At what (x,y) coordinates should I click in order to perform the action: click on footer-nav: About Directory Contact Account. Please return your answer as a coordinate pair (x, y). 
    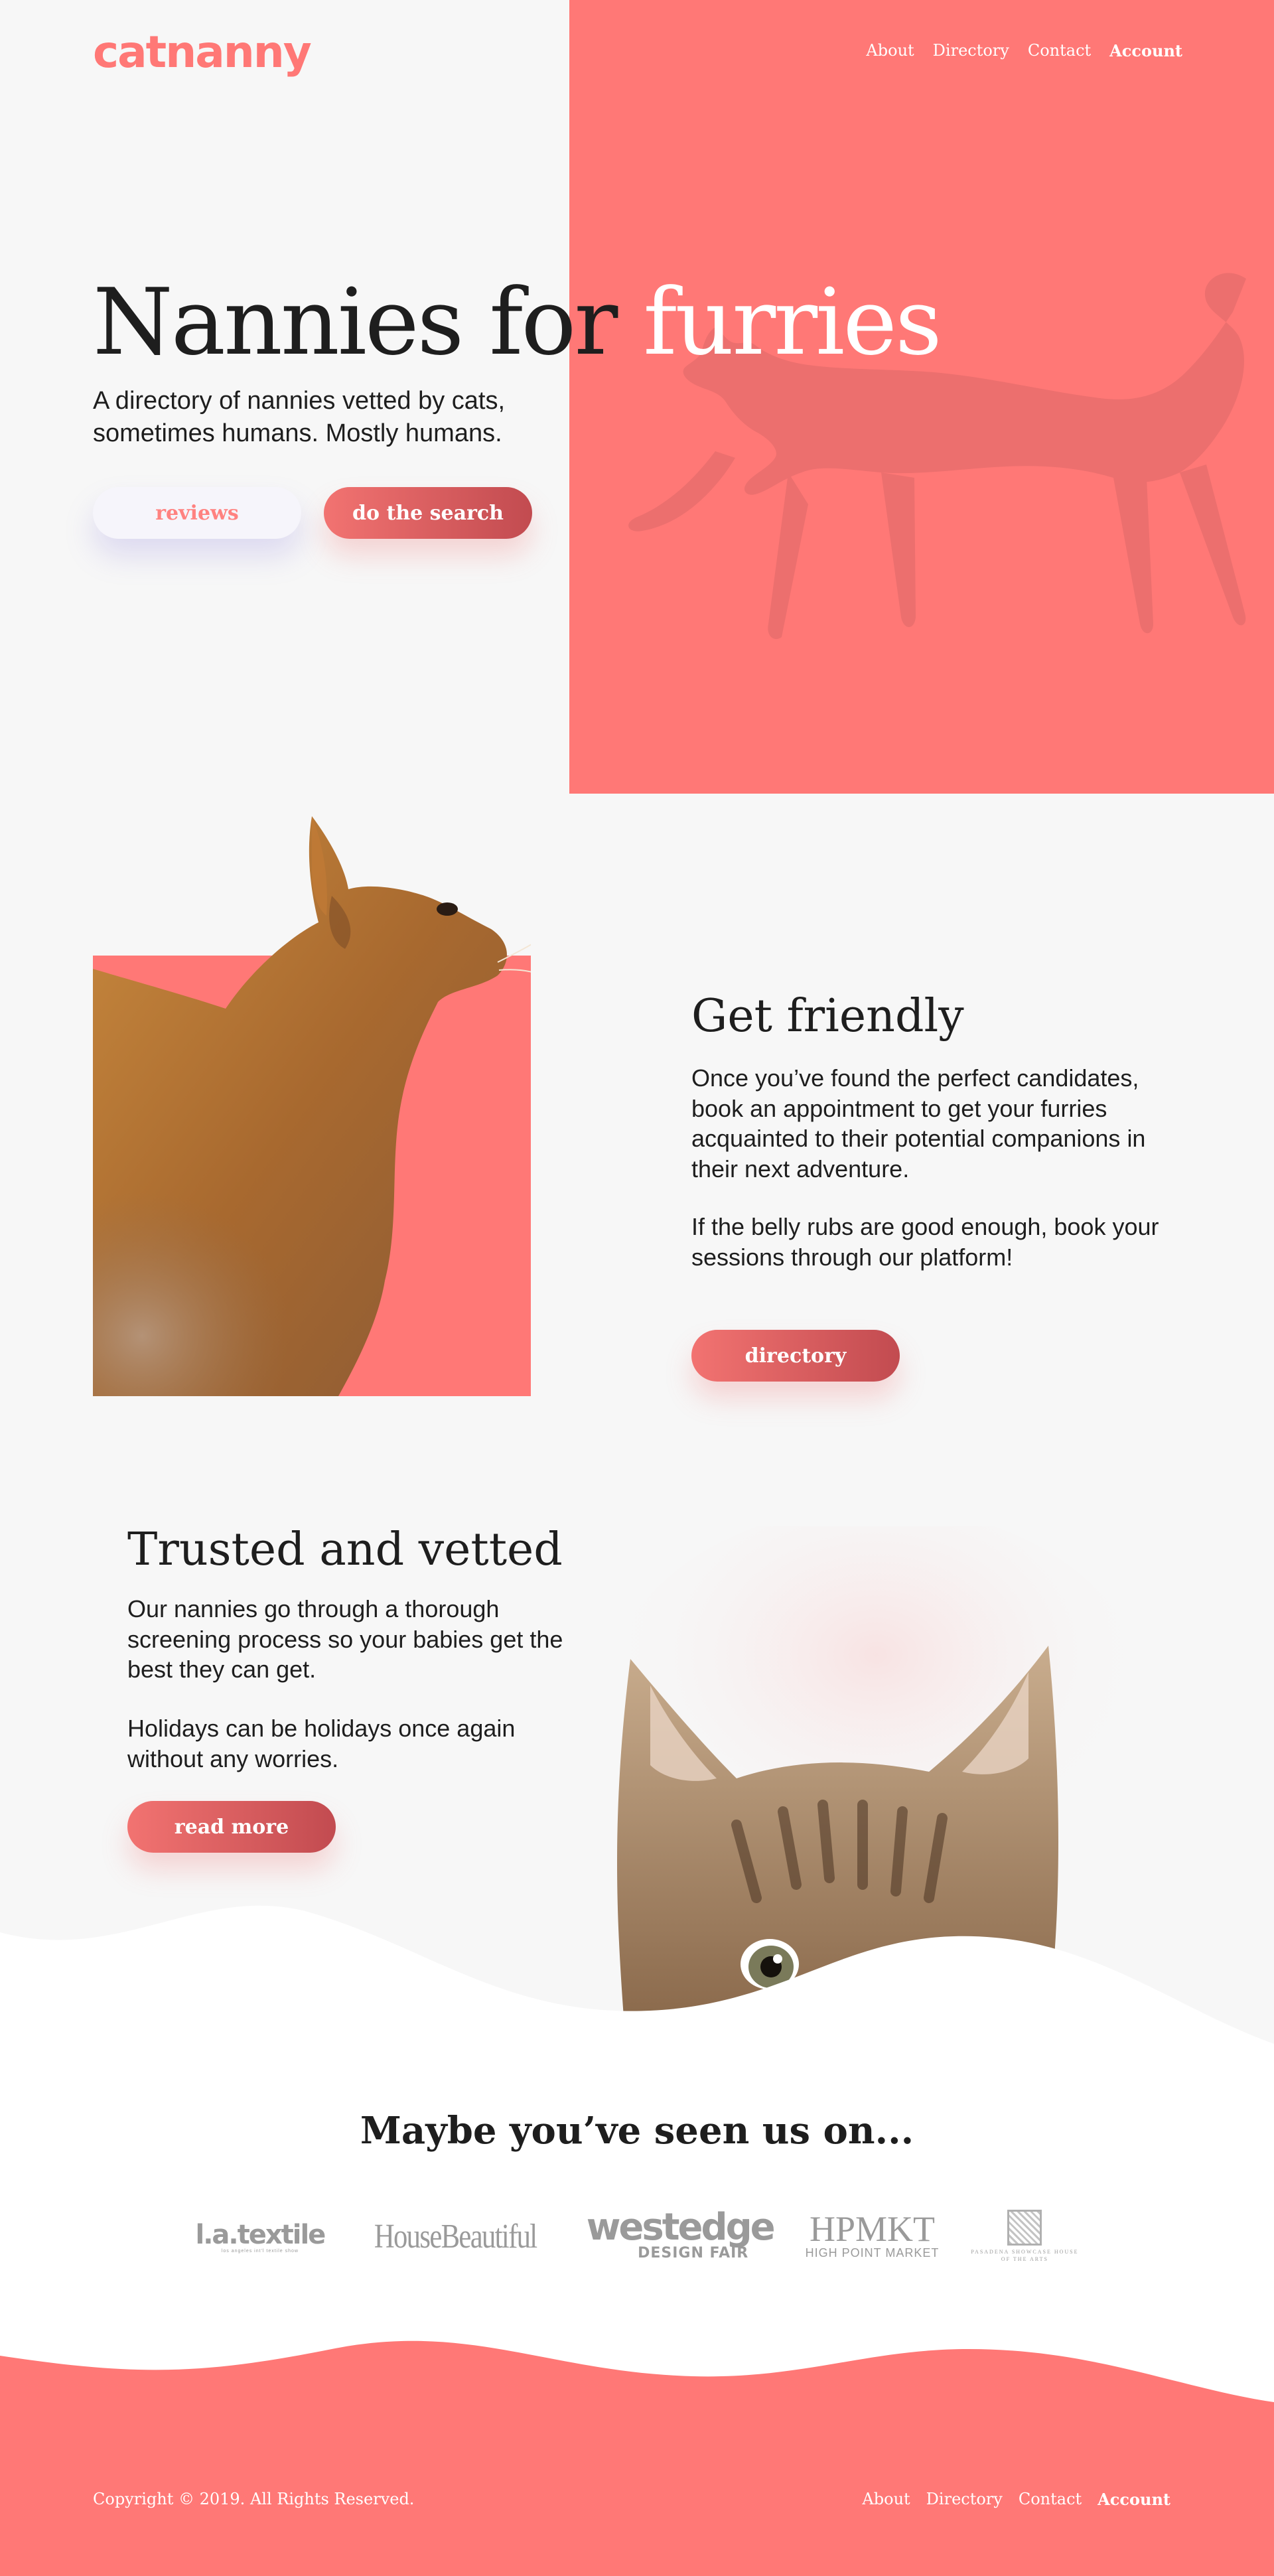
    Looking at the image, I should click on (1016, 2500).